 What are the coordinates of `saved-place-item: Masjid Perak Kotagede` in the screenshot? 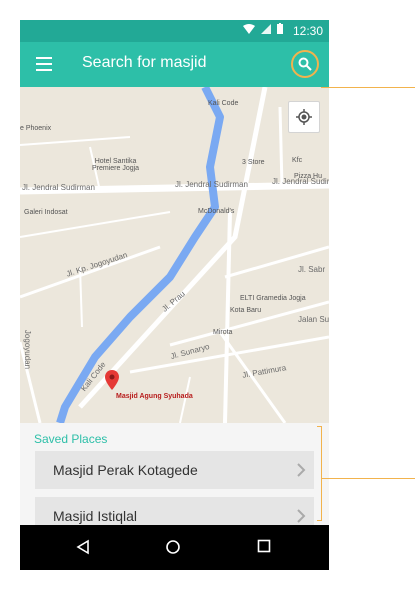 It's located at (174, 470).